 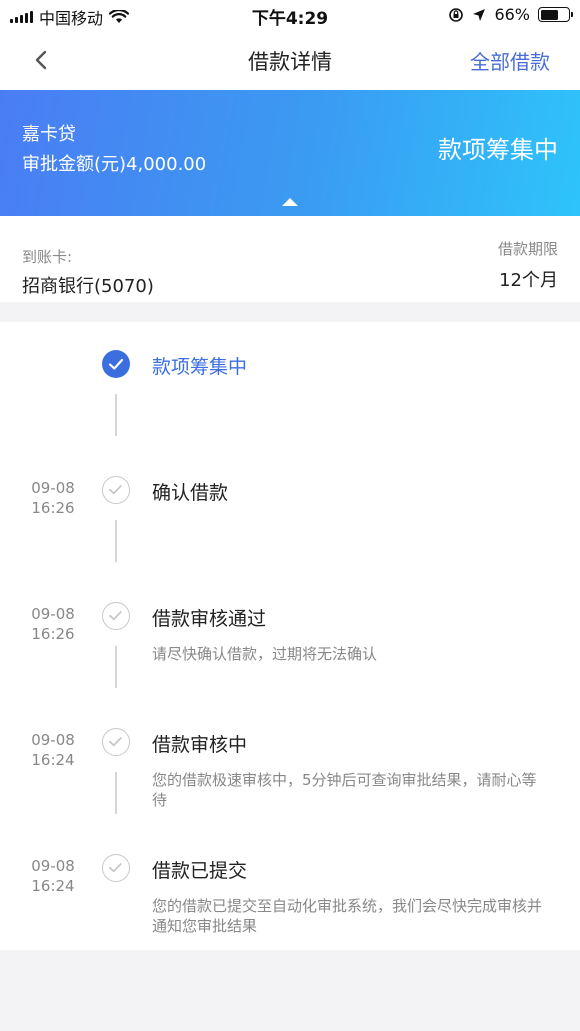 What do you see at coordinates (479, 14) in the screenshot?
I see `location-arrow-icon` at bounding box center [479, 14].